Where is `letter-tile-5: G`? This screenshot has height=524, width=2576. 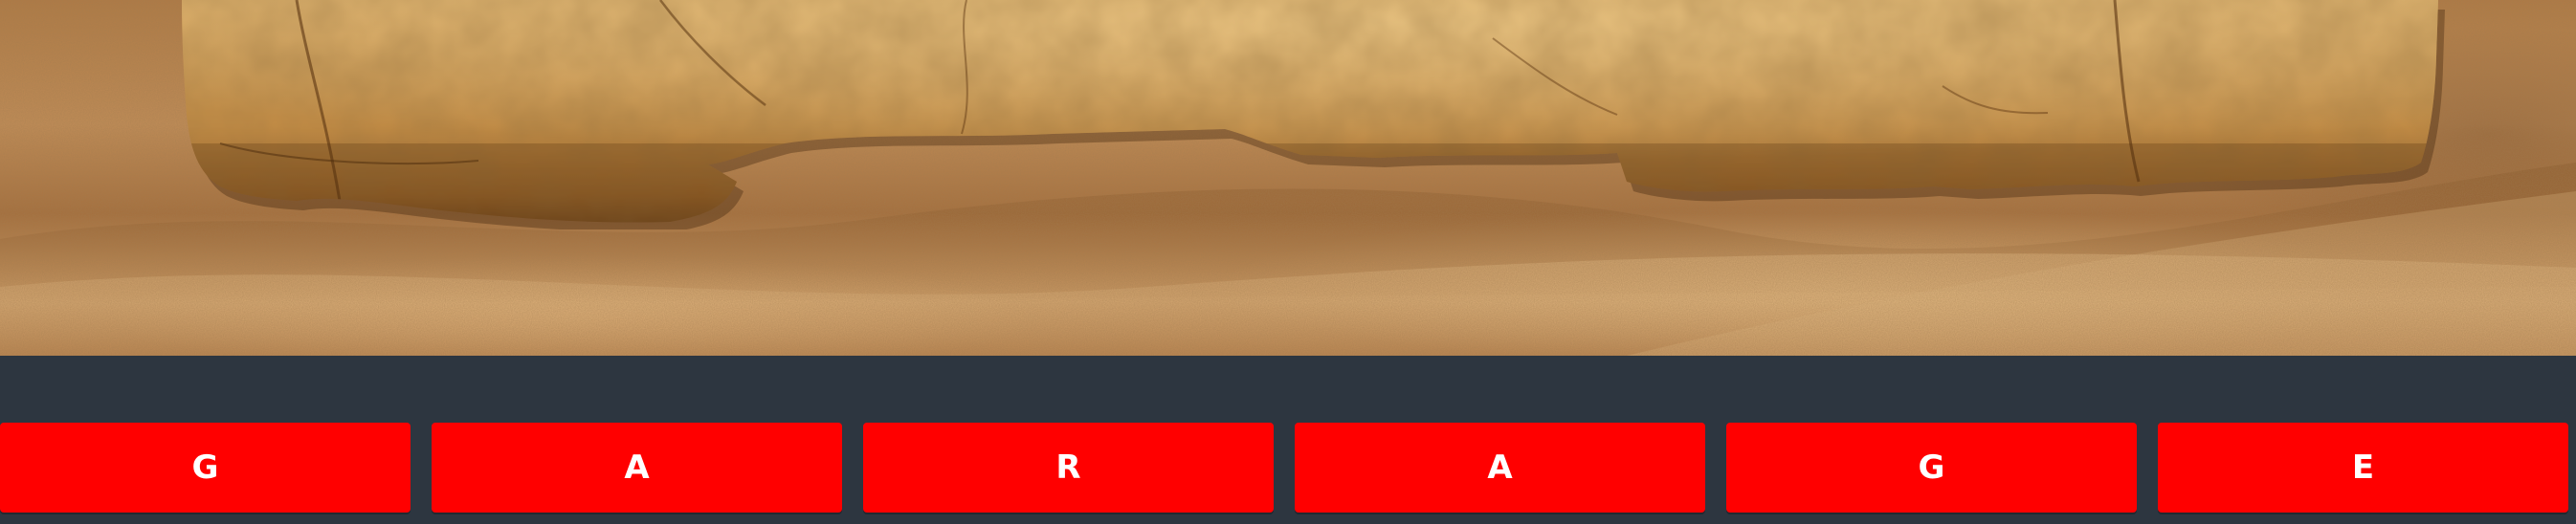 letter-tile-5: G is located at coordinates (1931, 468).